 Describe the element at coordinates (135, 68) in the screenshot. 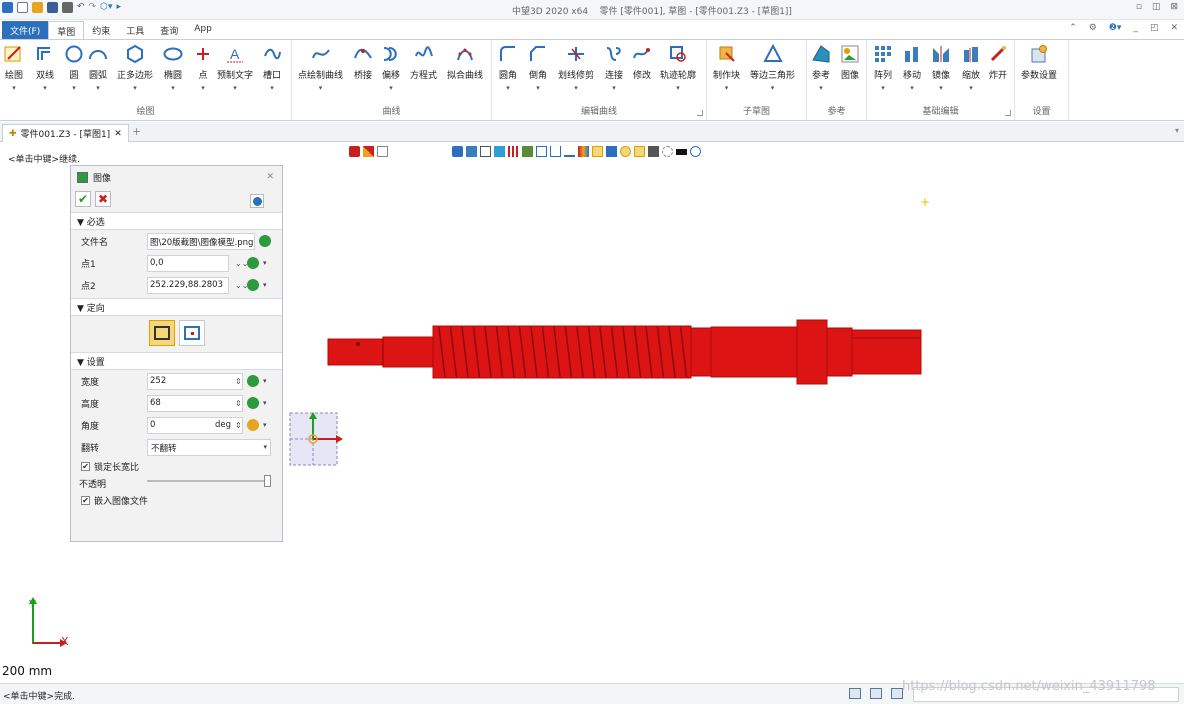

I see `polygon-button: 正多边形 ▾` at that location.